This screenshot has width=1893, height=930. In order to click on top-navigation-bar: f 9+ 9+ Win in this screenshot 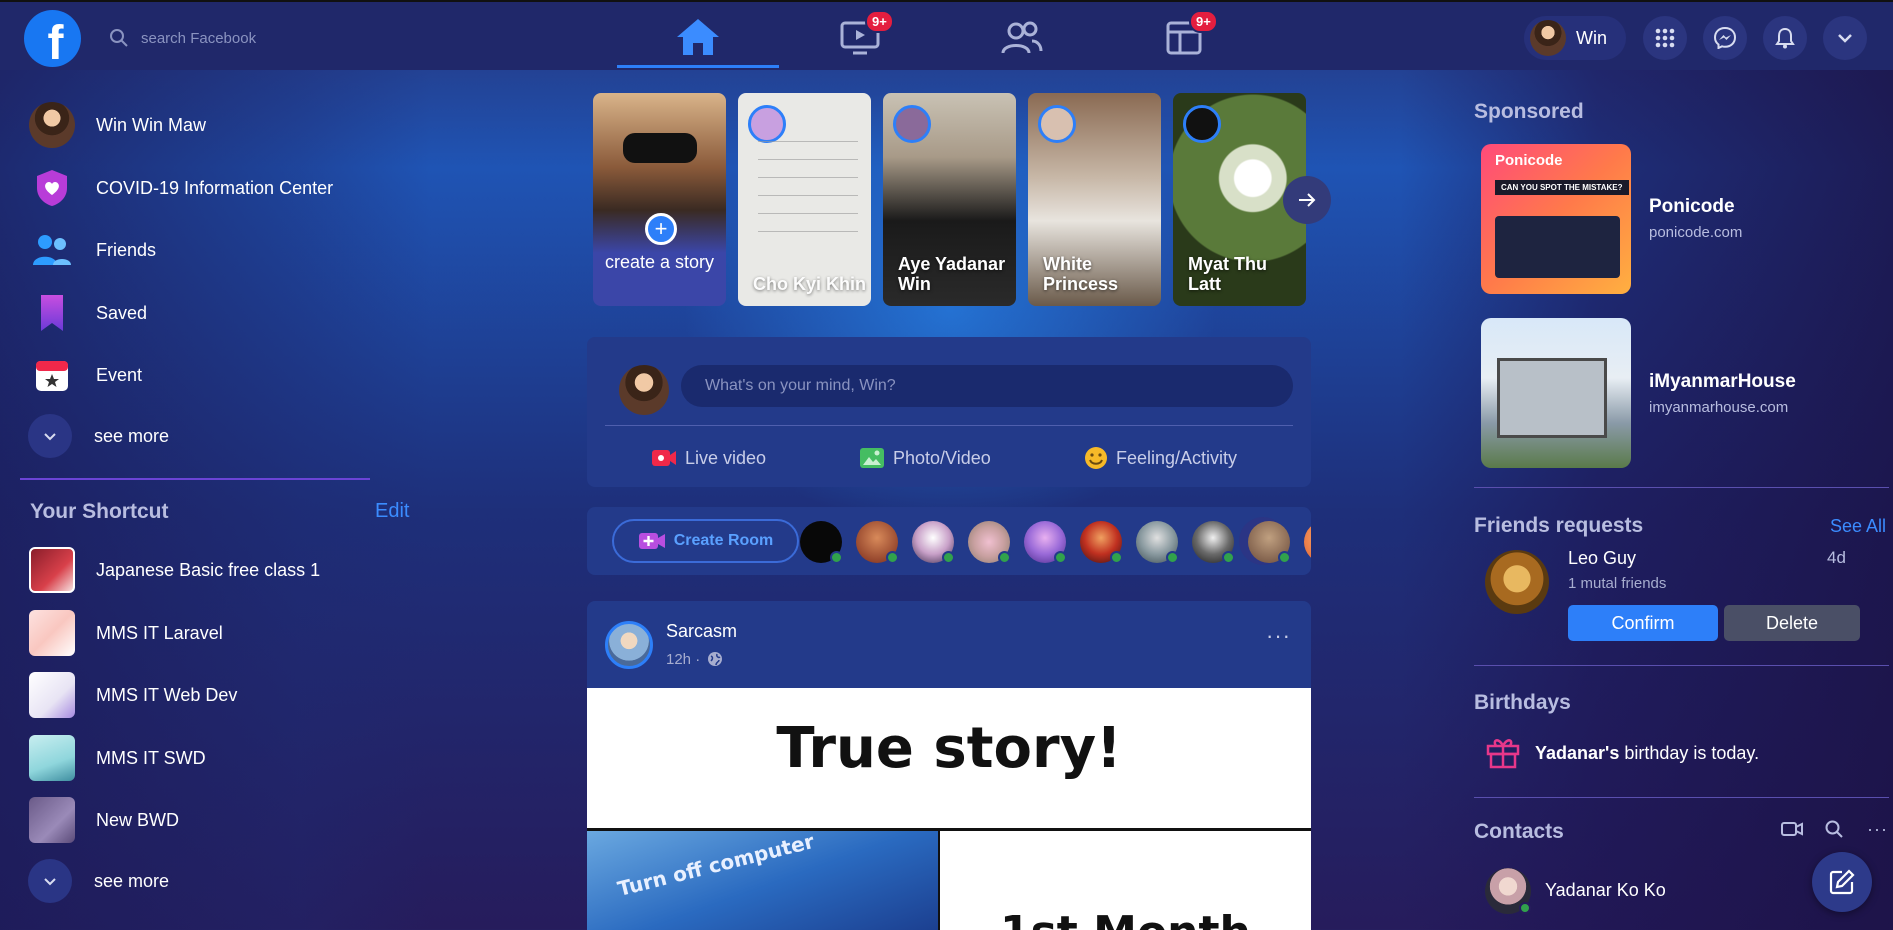, I will do `click(946, 35)`.